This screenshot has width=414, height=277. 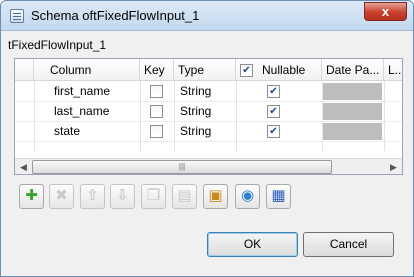 What do you see at coordinates (348, 244) in the screenshot?
I see `cancel-button: Cancel` at bounding box center [348, 244].